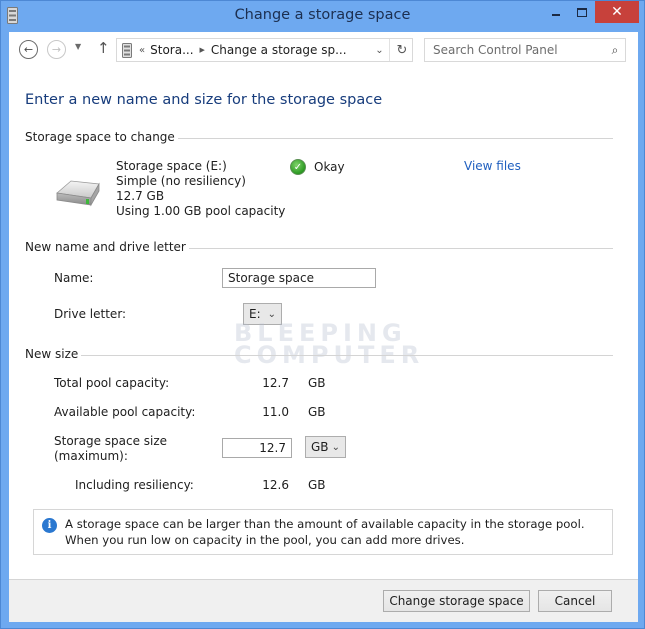 This screenshot has height=629, width=645. What do you see at coordinates (615, 50) in the screenshot?
I see `search-icon: ⌕` at bounding box center [615, 50].